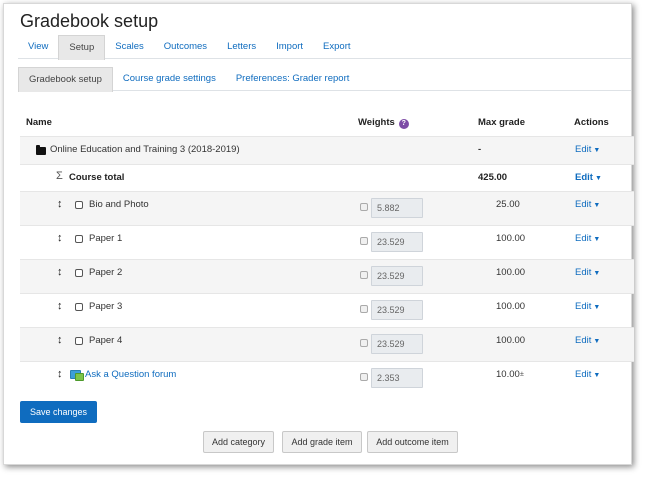  What do you see at coordinates (289, 46) in the screenshot?
I see `tab-import: Import` at bounding box center [289, 46].